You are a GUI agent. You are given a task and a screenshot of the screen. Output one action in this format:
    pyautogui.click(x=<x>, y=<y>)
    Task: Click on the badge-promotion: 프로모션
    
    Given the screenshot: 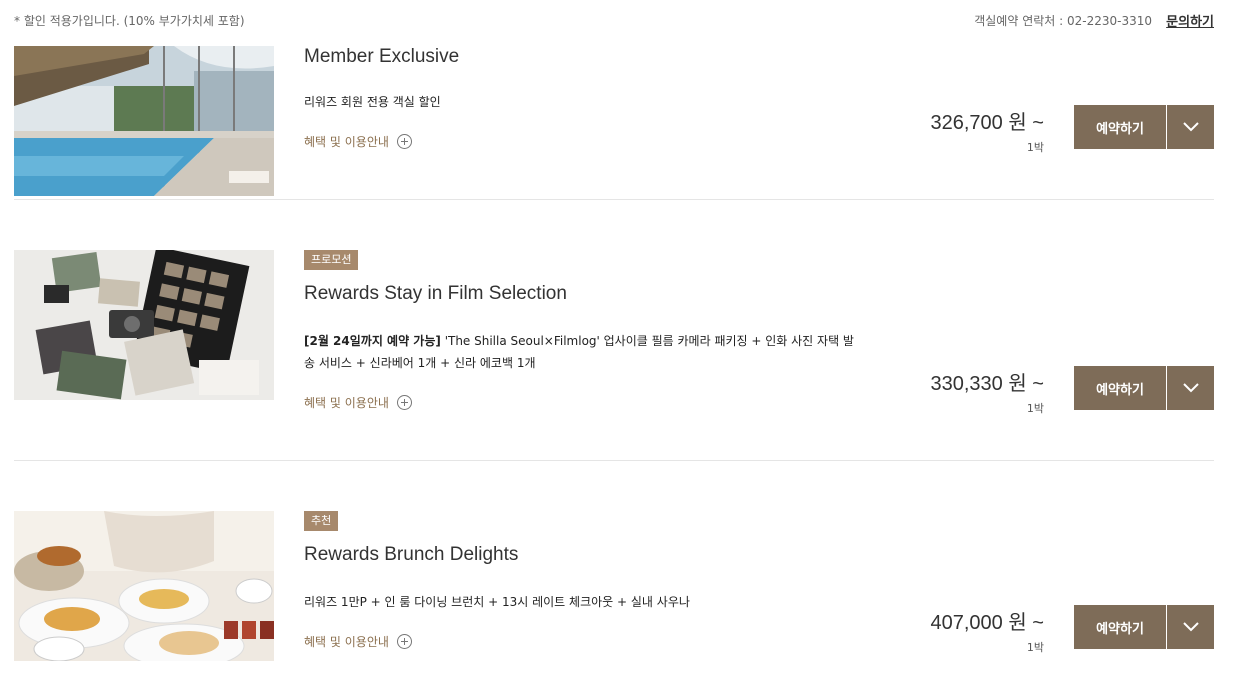 What is the action you would take?
    pyautogui.click(x=331, y=260)
    